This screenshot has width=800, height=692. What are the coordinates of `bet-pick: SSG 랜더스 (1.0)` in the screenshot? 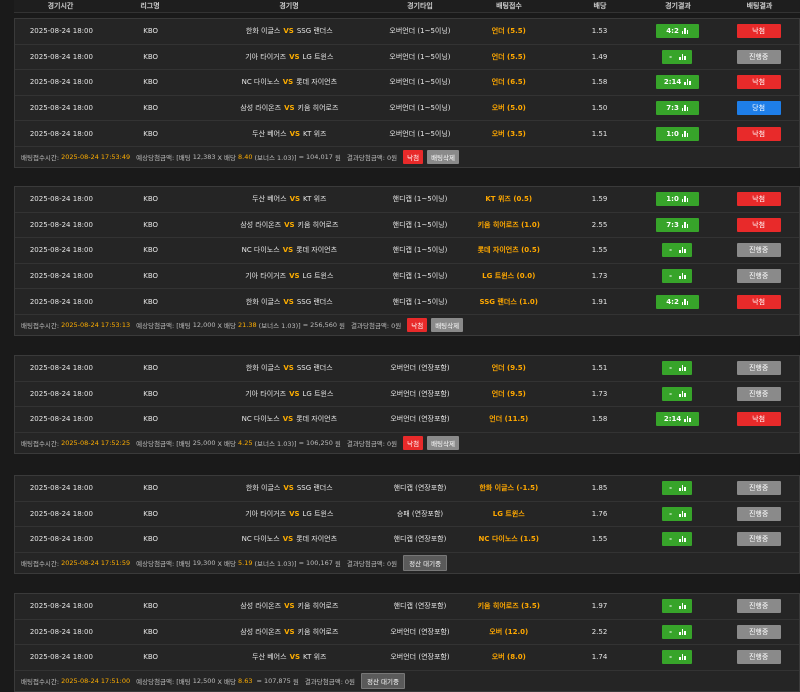 It's located at (508, 301).